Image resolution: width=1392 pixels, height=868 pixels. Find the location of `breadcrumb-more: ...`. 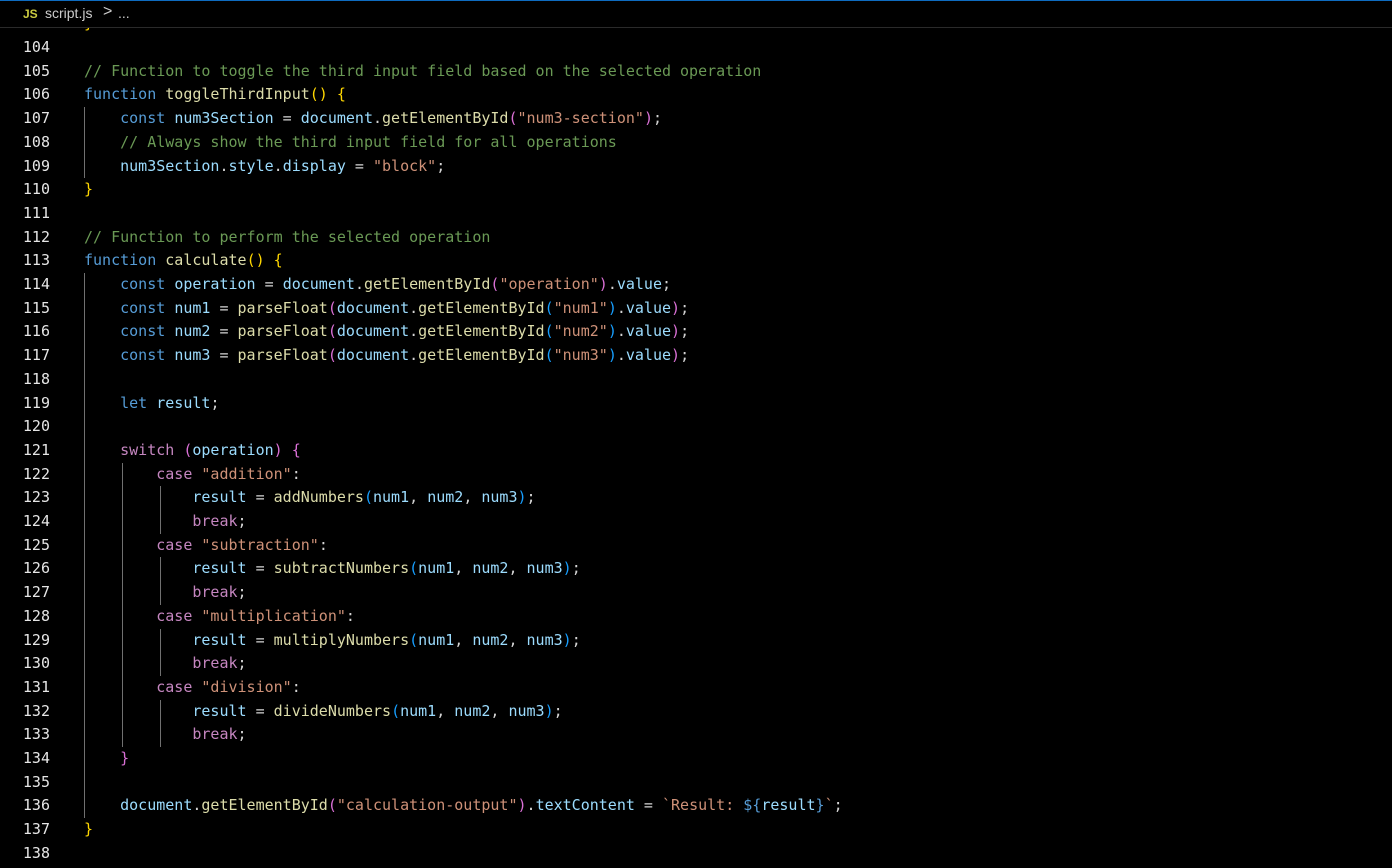

breadcrumb-more: ... is located at coordinates (124, 13).